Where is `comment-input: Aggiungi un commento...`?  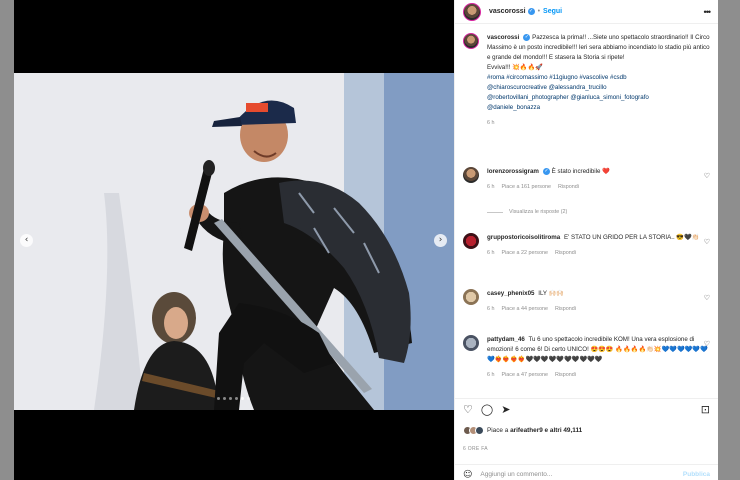 comment-input: Aggiungi un commento... is located at coordinates (516, 474).